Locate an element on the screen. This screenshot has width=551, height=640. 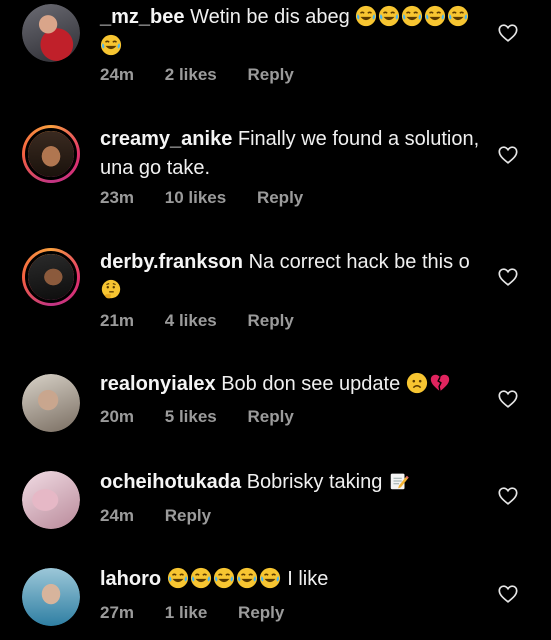
comment-meta: 27m 1 like Reply is located at coordinates (205, 613).